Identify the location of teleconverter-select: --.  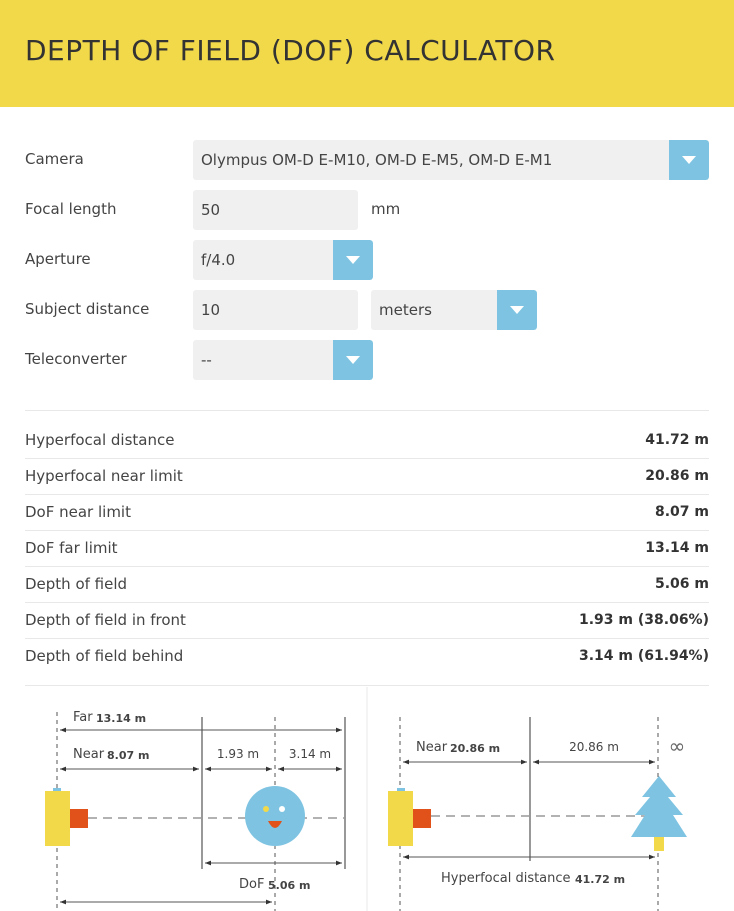
(283, 360).